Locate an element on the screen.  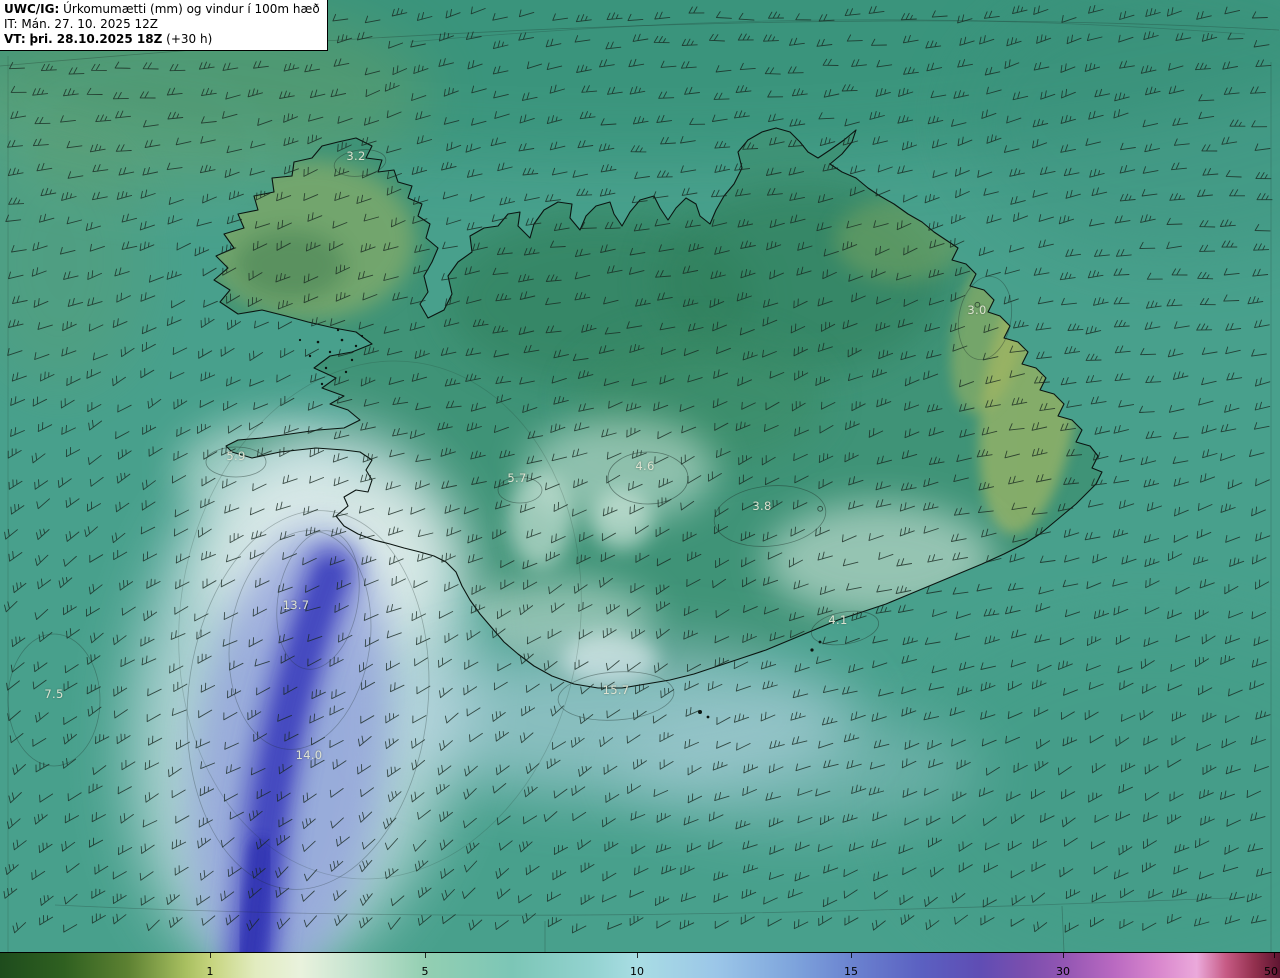
valid-time-row: VT: þri. 28.10.2025 18Z (+30 h) is located at coordinates (162, 39).